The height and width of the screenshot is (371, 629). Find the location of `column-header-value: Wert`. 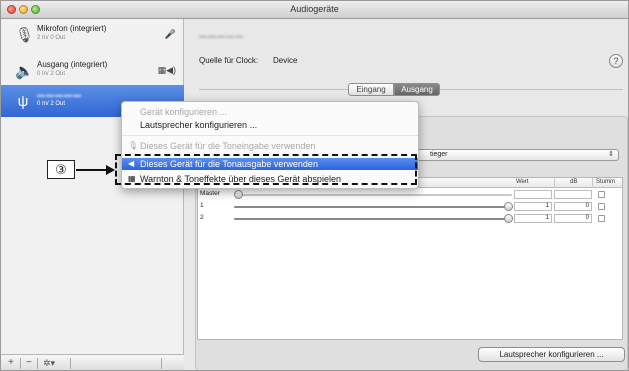

column-header-value: Wert is located at coordinates (522, 182).